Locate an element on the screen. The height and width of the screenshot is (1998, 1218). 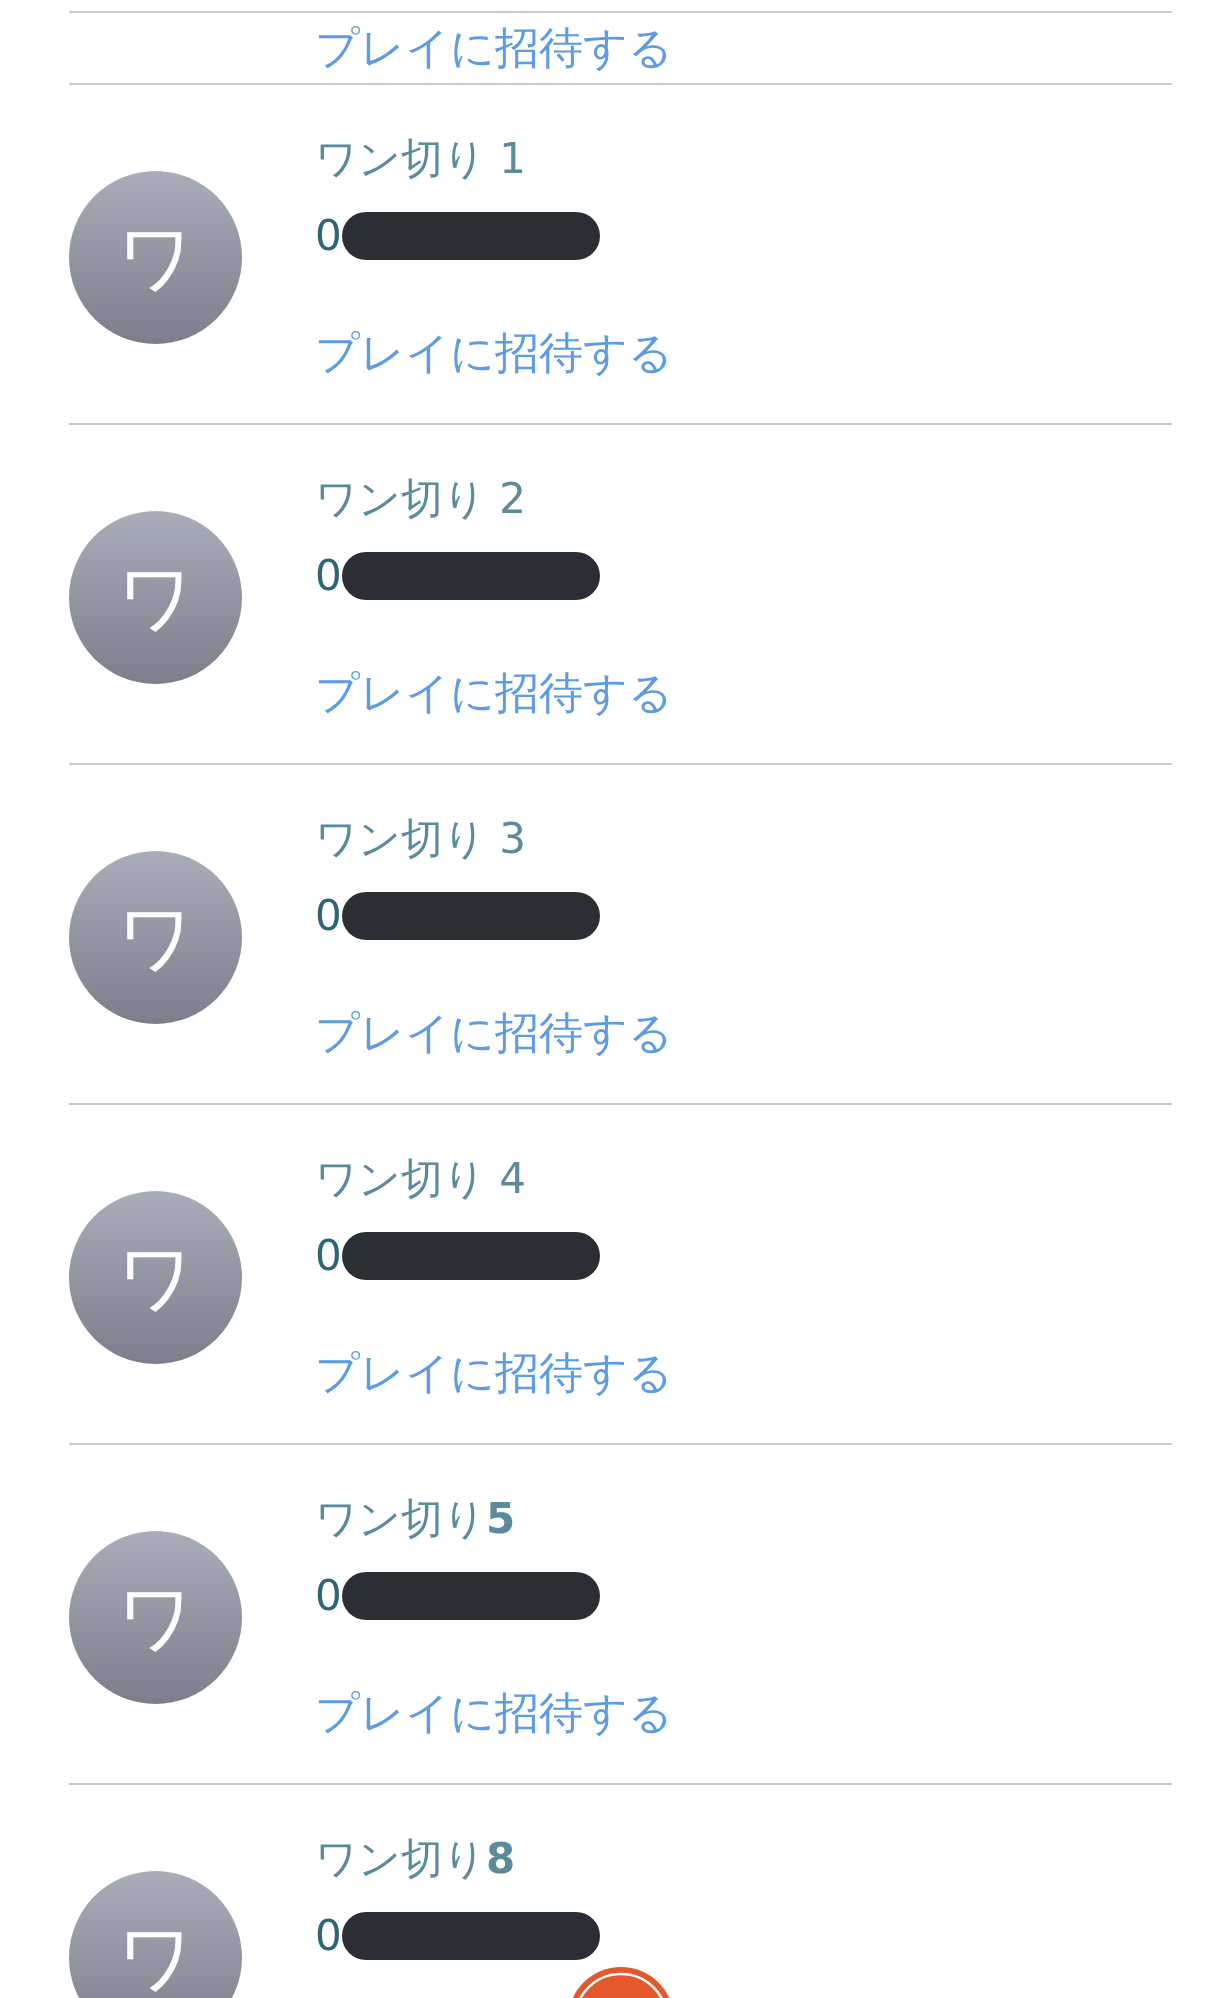
contact-name: ワン切り 4 is located at coordinates (421, 1179).